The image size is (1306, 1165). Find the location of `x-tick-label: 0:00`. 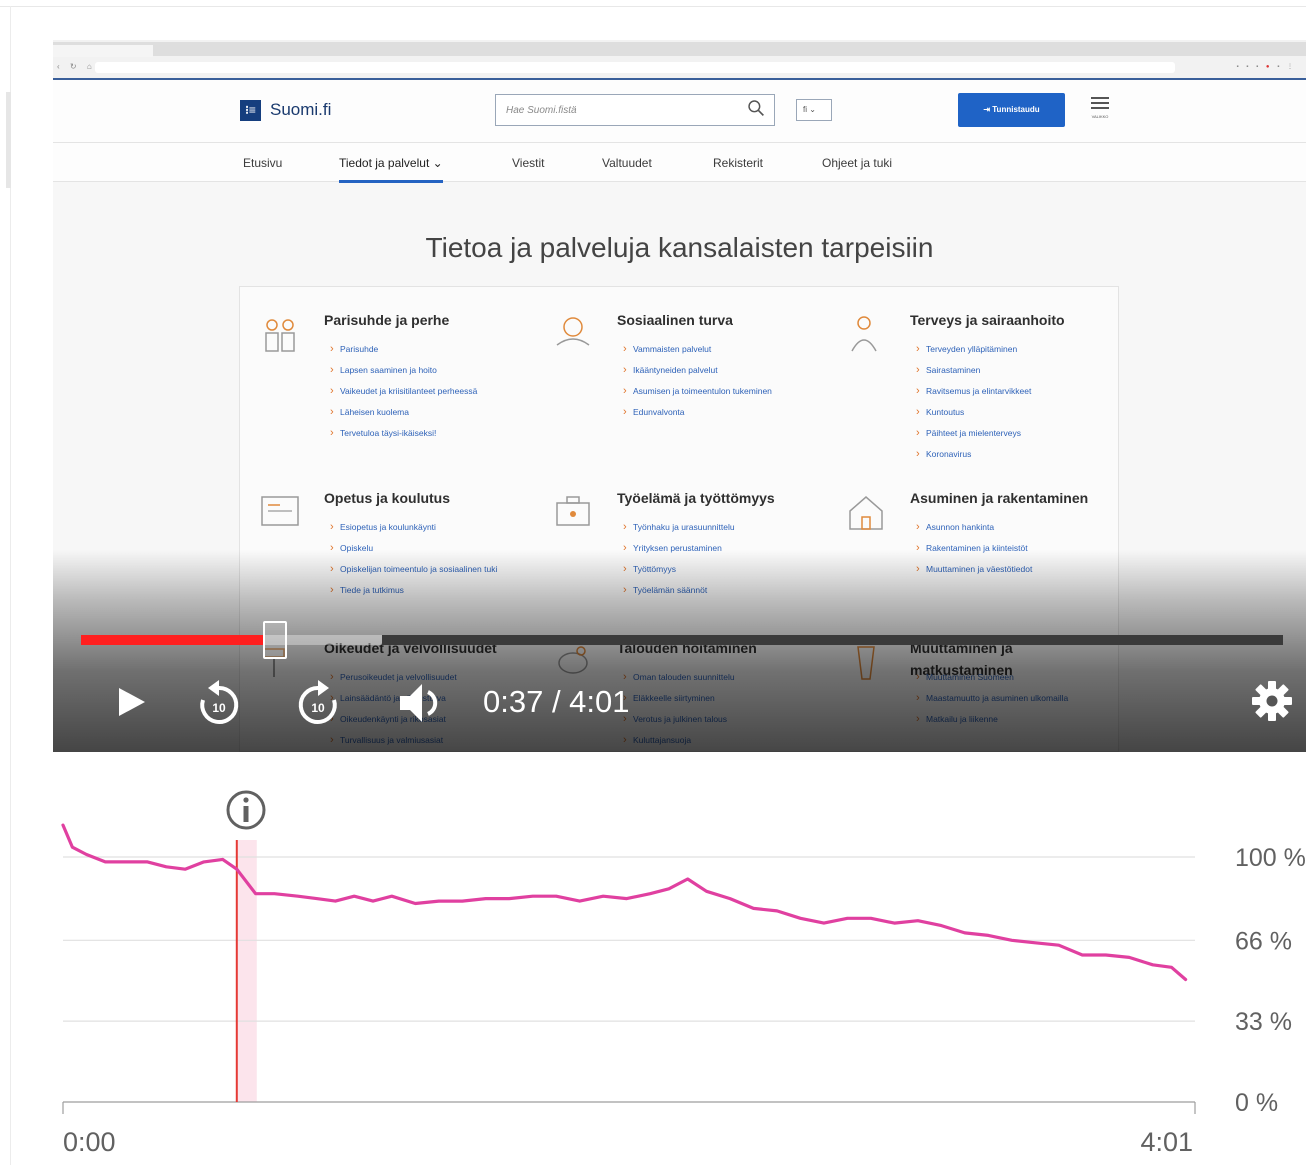

x-tick-label: 0:00 is located at coordinates (89, 1142).